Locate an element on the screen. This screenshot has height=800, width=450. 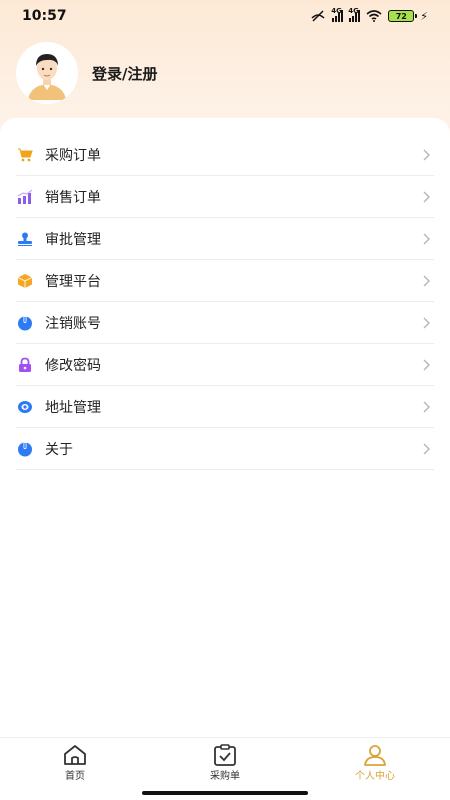
signal-icon-2: 4G is located at coordinates (354, 14).